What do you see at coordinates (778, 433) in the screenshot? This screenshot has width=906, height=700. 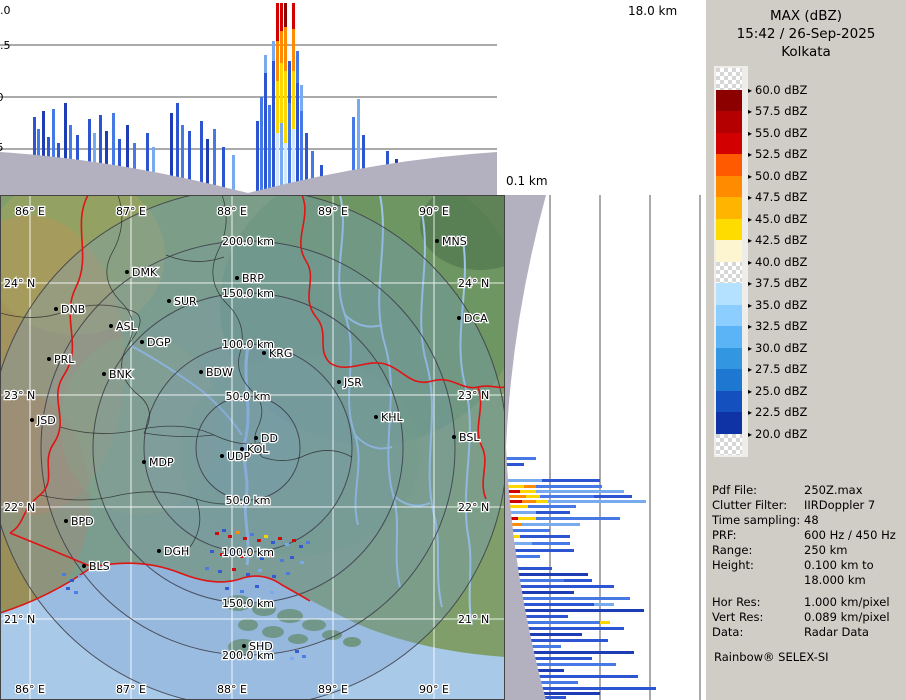 I see `scale-tick-label: ▸ 20.0 dBZ` at bounding box center [778, 433].